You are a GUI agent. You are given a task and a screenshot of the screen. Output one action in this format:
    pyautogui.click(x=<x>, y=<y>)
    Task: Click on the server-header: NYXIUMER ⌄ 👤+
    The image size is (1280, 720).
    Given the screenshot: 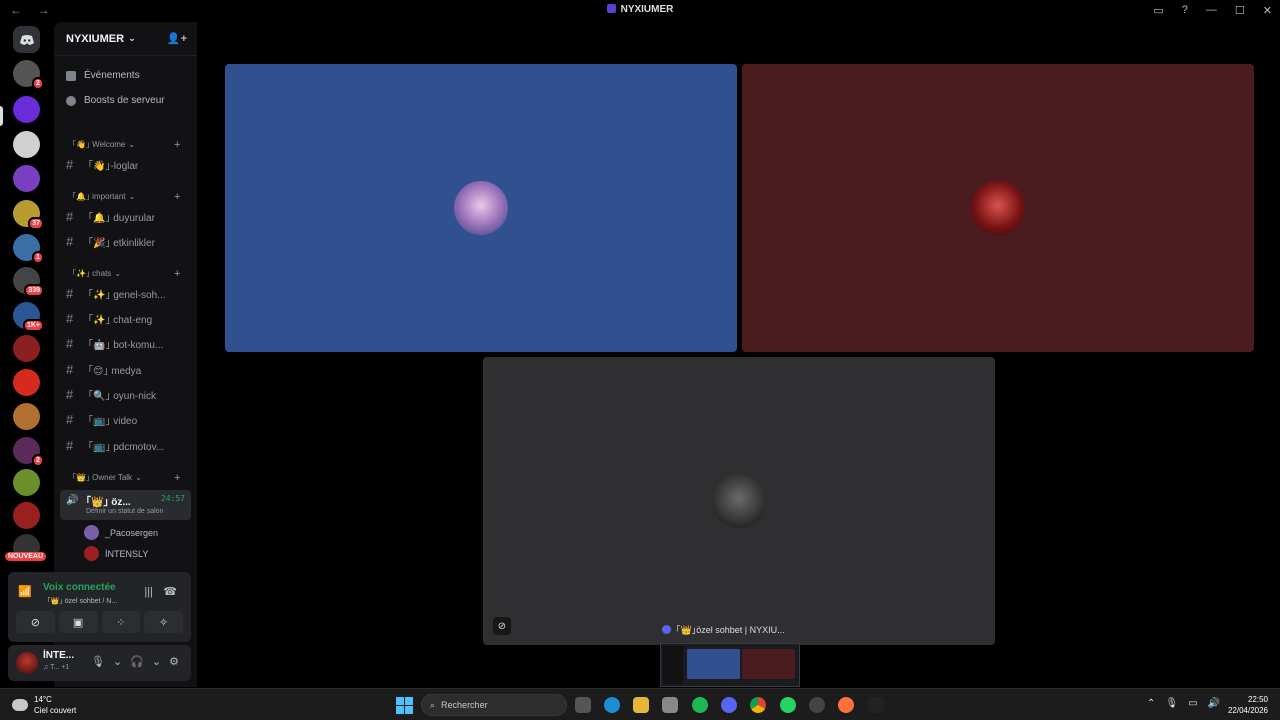 What is the action you would take?
    pyautogui.click(x=125, y=39)
    